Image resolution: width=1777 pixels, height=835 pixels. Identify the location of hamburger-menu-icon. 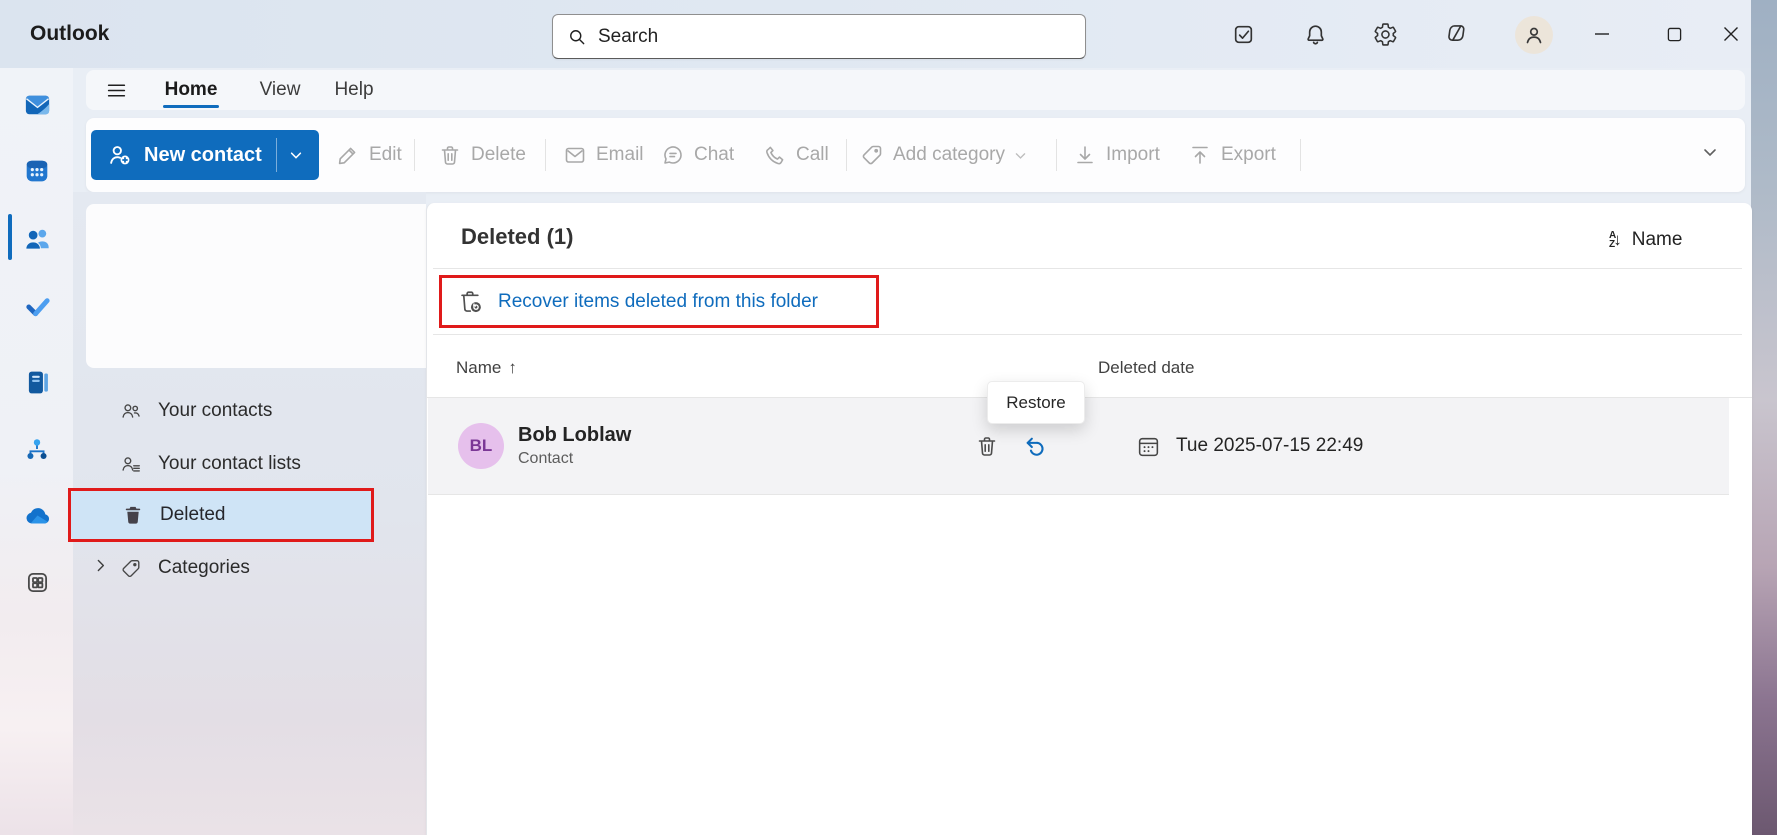
(116, 90).